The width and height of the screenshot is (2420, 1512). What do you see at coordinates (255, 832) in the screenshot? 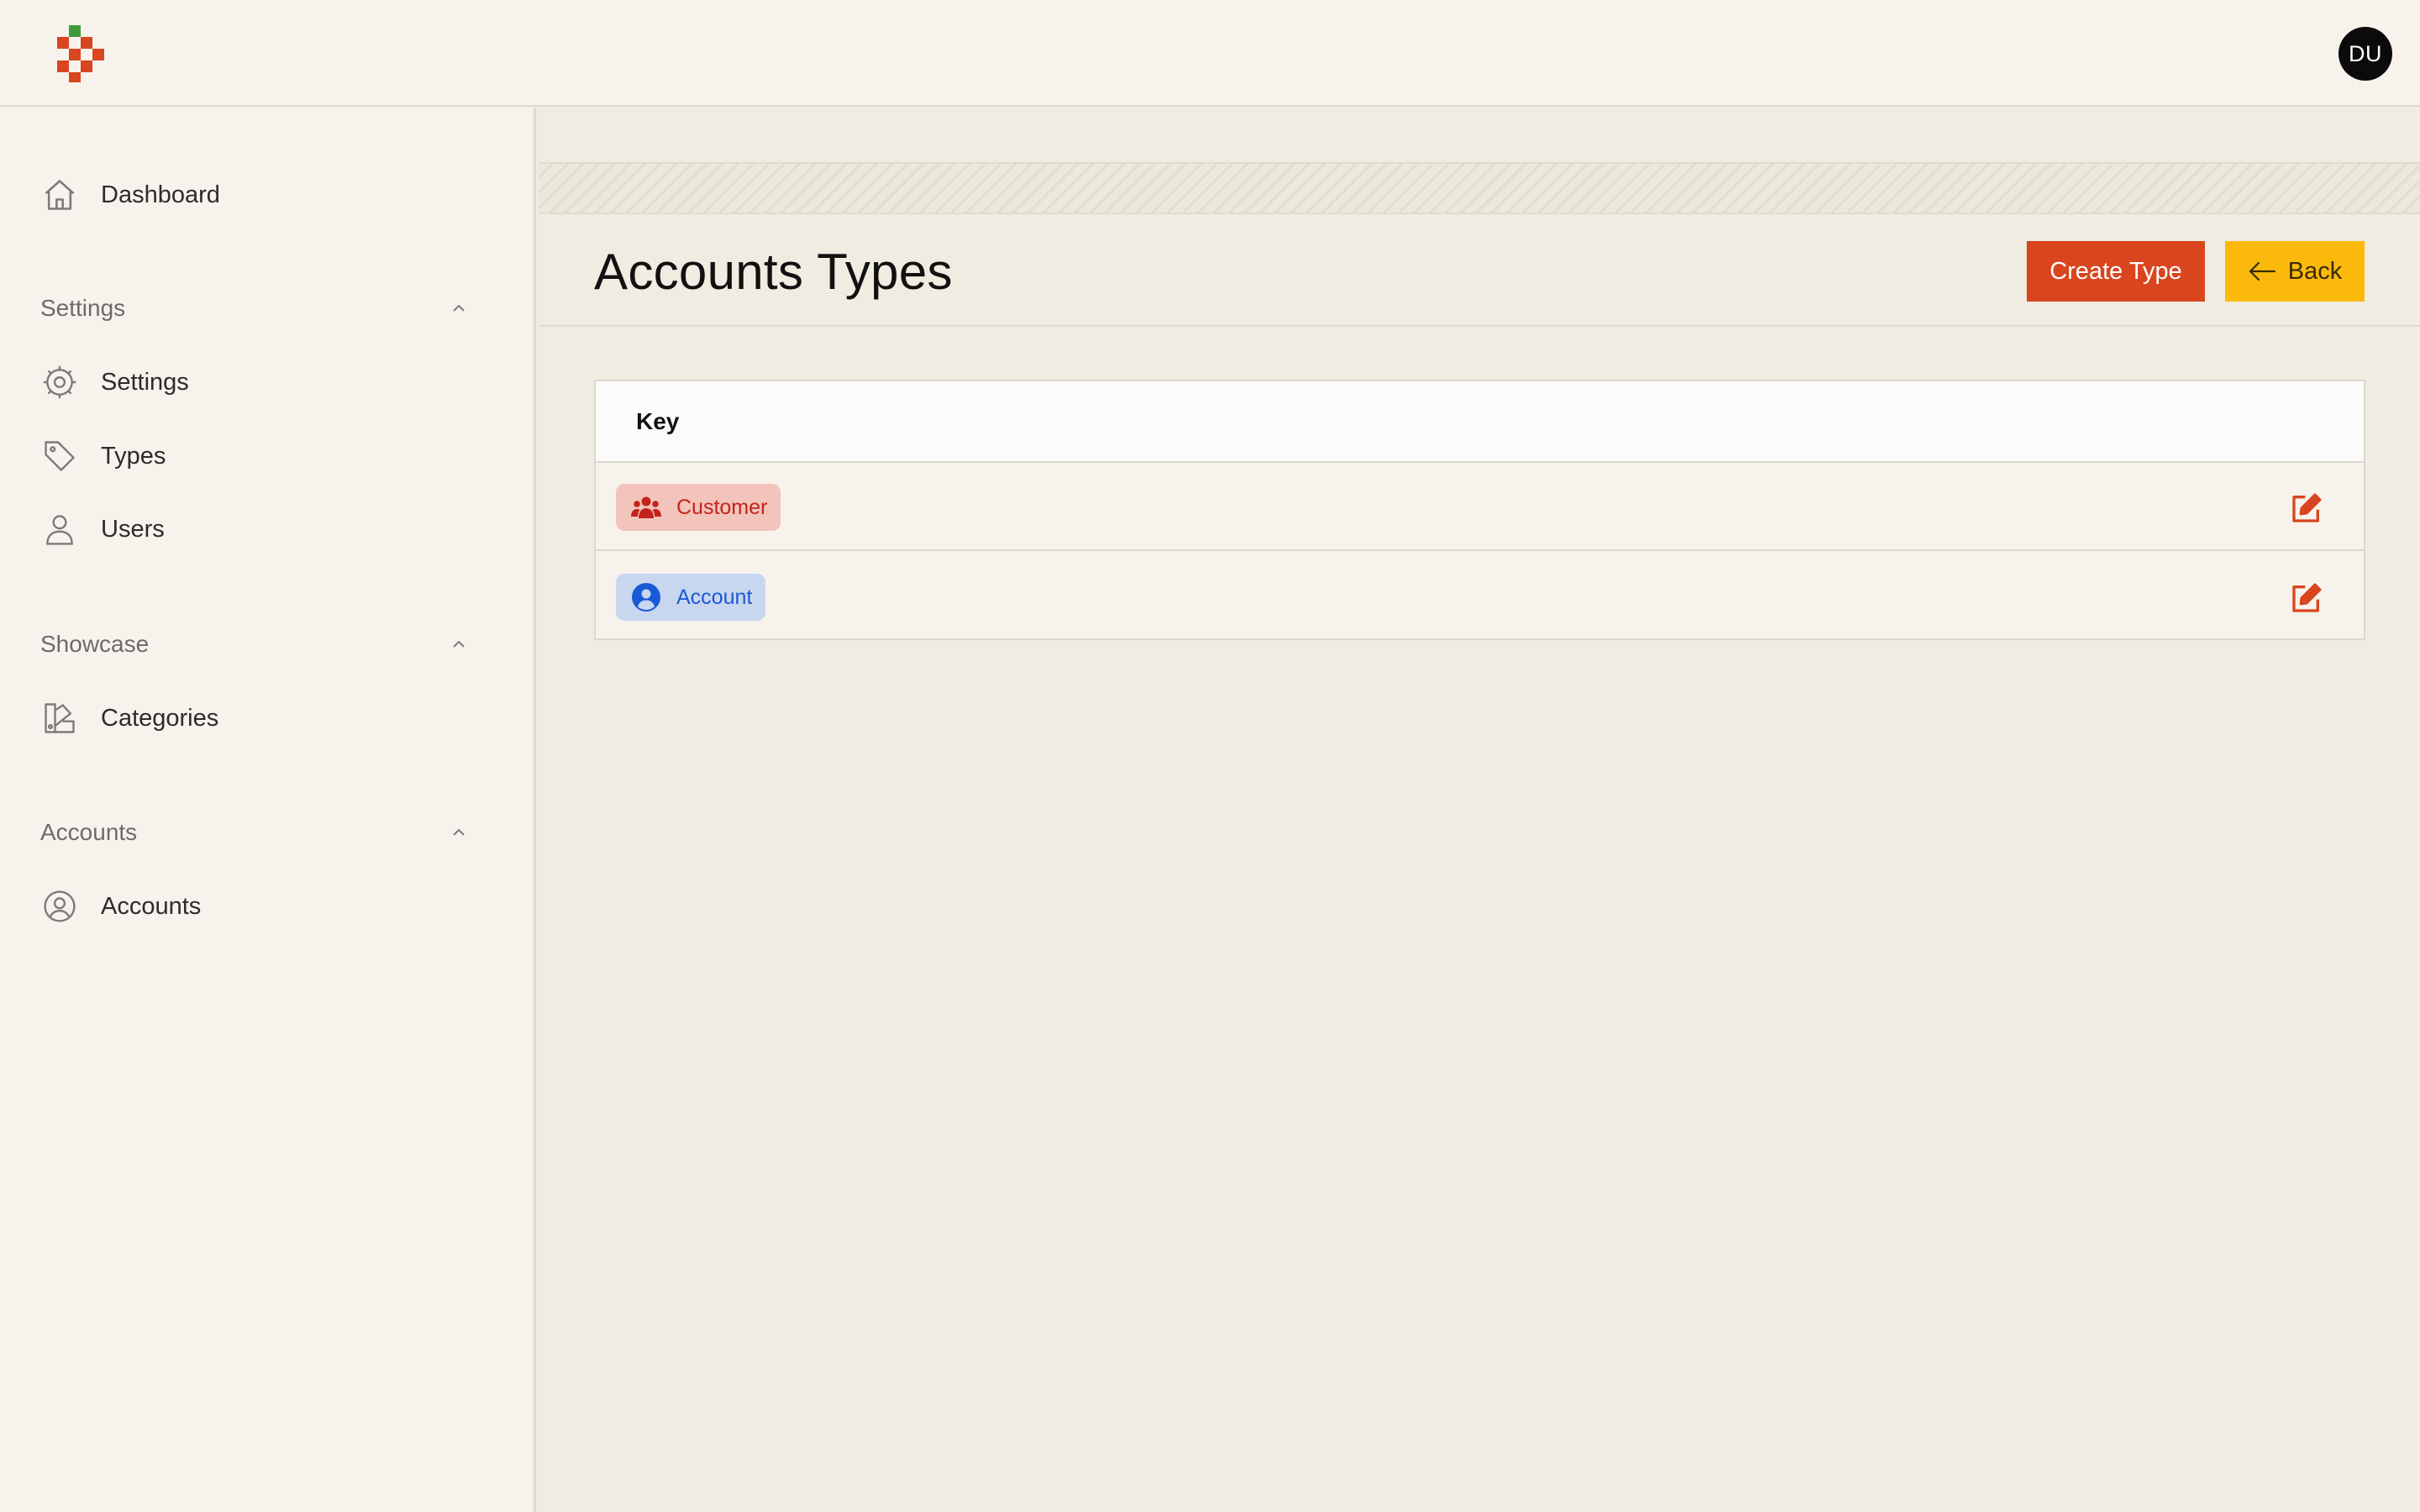
I see `section-accounts-header: Accounts` at bounding box center [255, 832].